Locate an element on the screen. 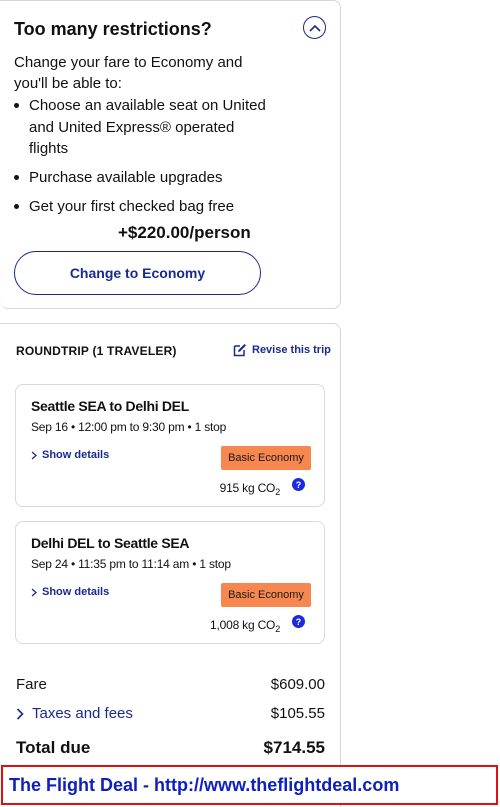 This screenshot has width=500, height=807. benefit-item: Purchase available upgrades is located at coordinates (144, 178).